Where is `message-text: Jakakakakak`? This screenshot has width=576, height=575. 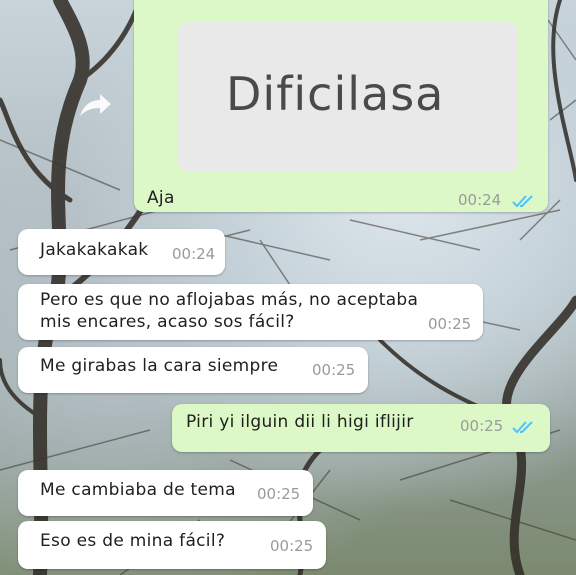
message-text: Jakakakakak is located at coordinates (94, 250).